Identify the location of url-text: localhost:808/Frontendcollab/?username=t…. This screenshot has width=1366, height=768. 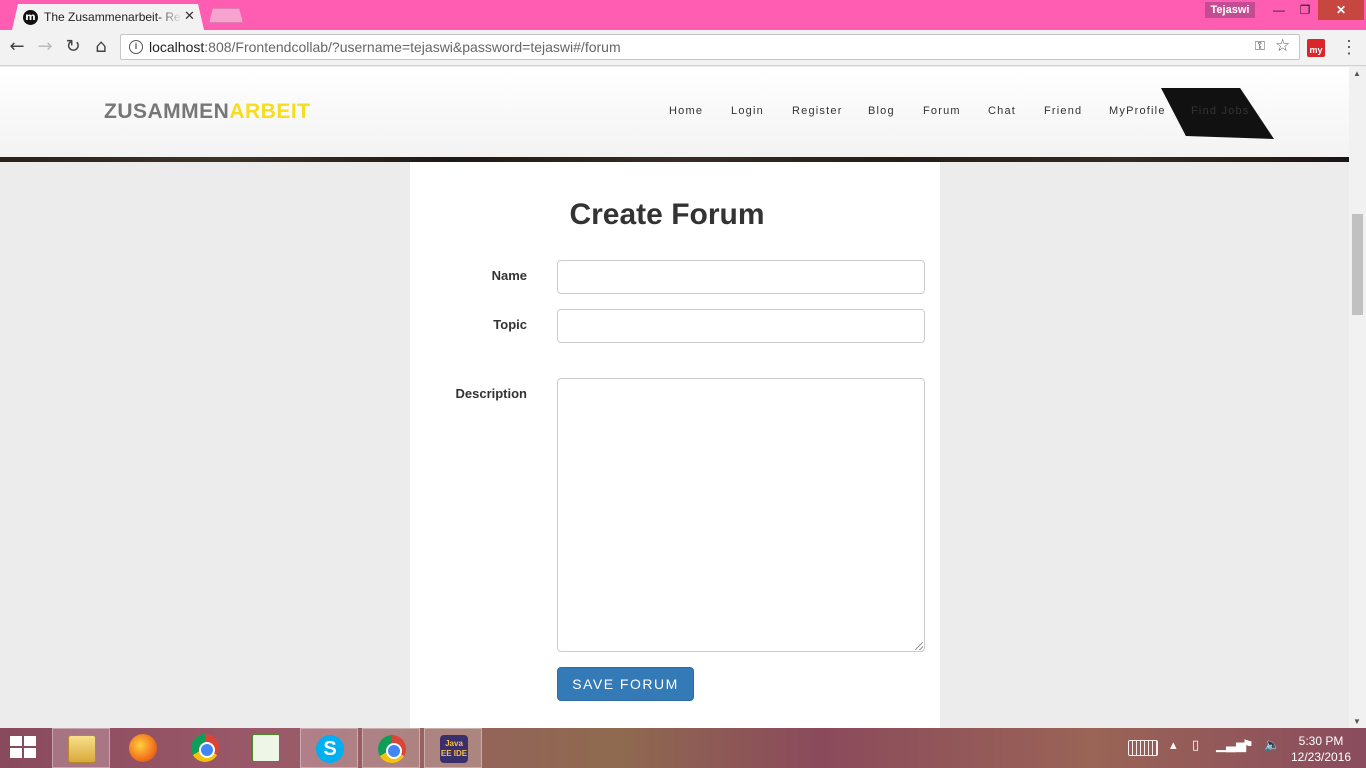
(385, 47).